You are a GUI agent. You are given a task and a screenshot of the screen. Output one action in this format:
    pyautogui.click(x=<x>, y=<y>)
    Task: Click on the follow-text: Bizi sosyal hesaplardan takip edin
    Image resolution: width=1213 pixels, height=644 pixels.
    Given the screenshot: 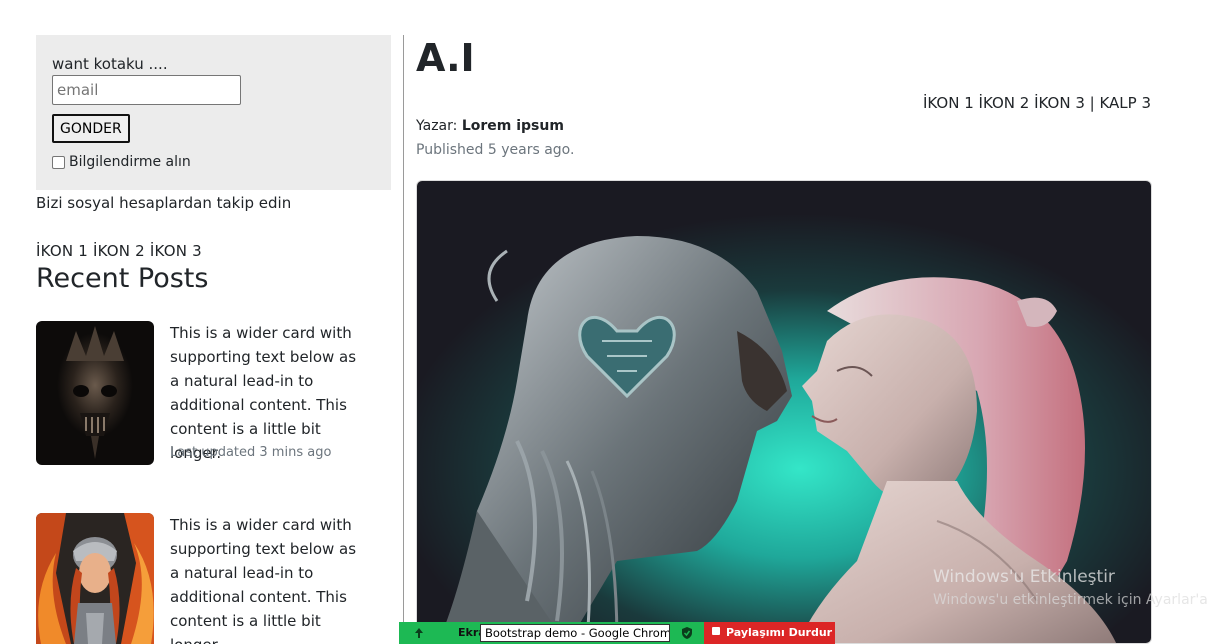 What is the action you would take?
    pyautogui.click(x=164, y=203)
    